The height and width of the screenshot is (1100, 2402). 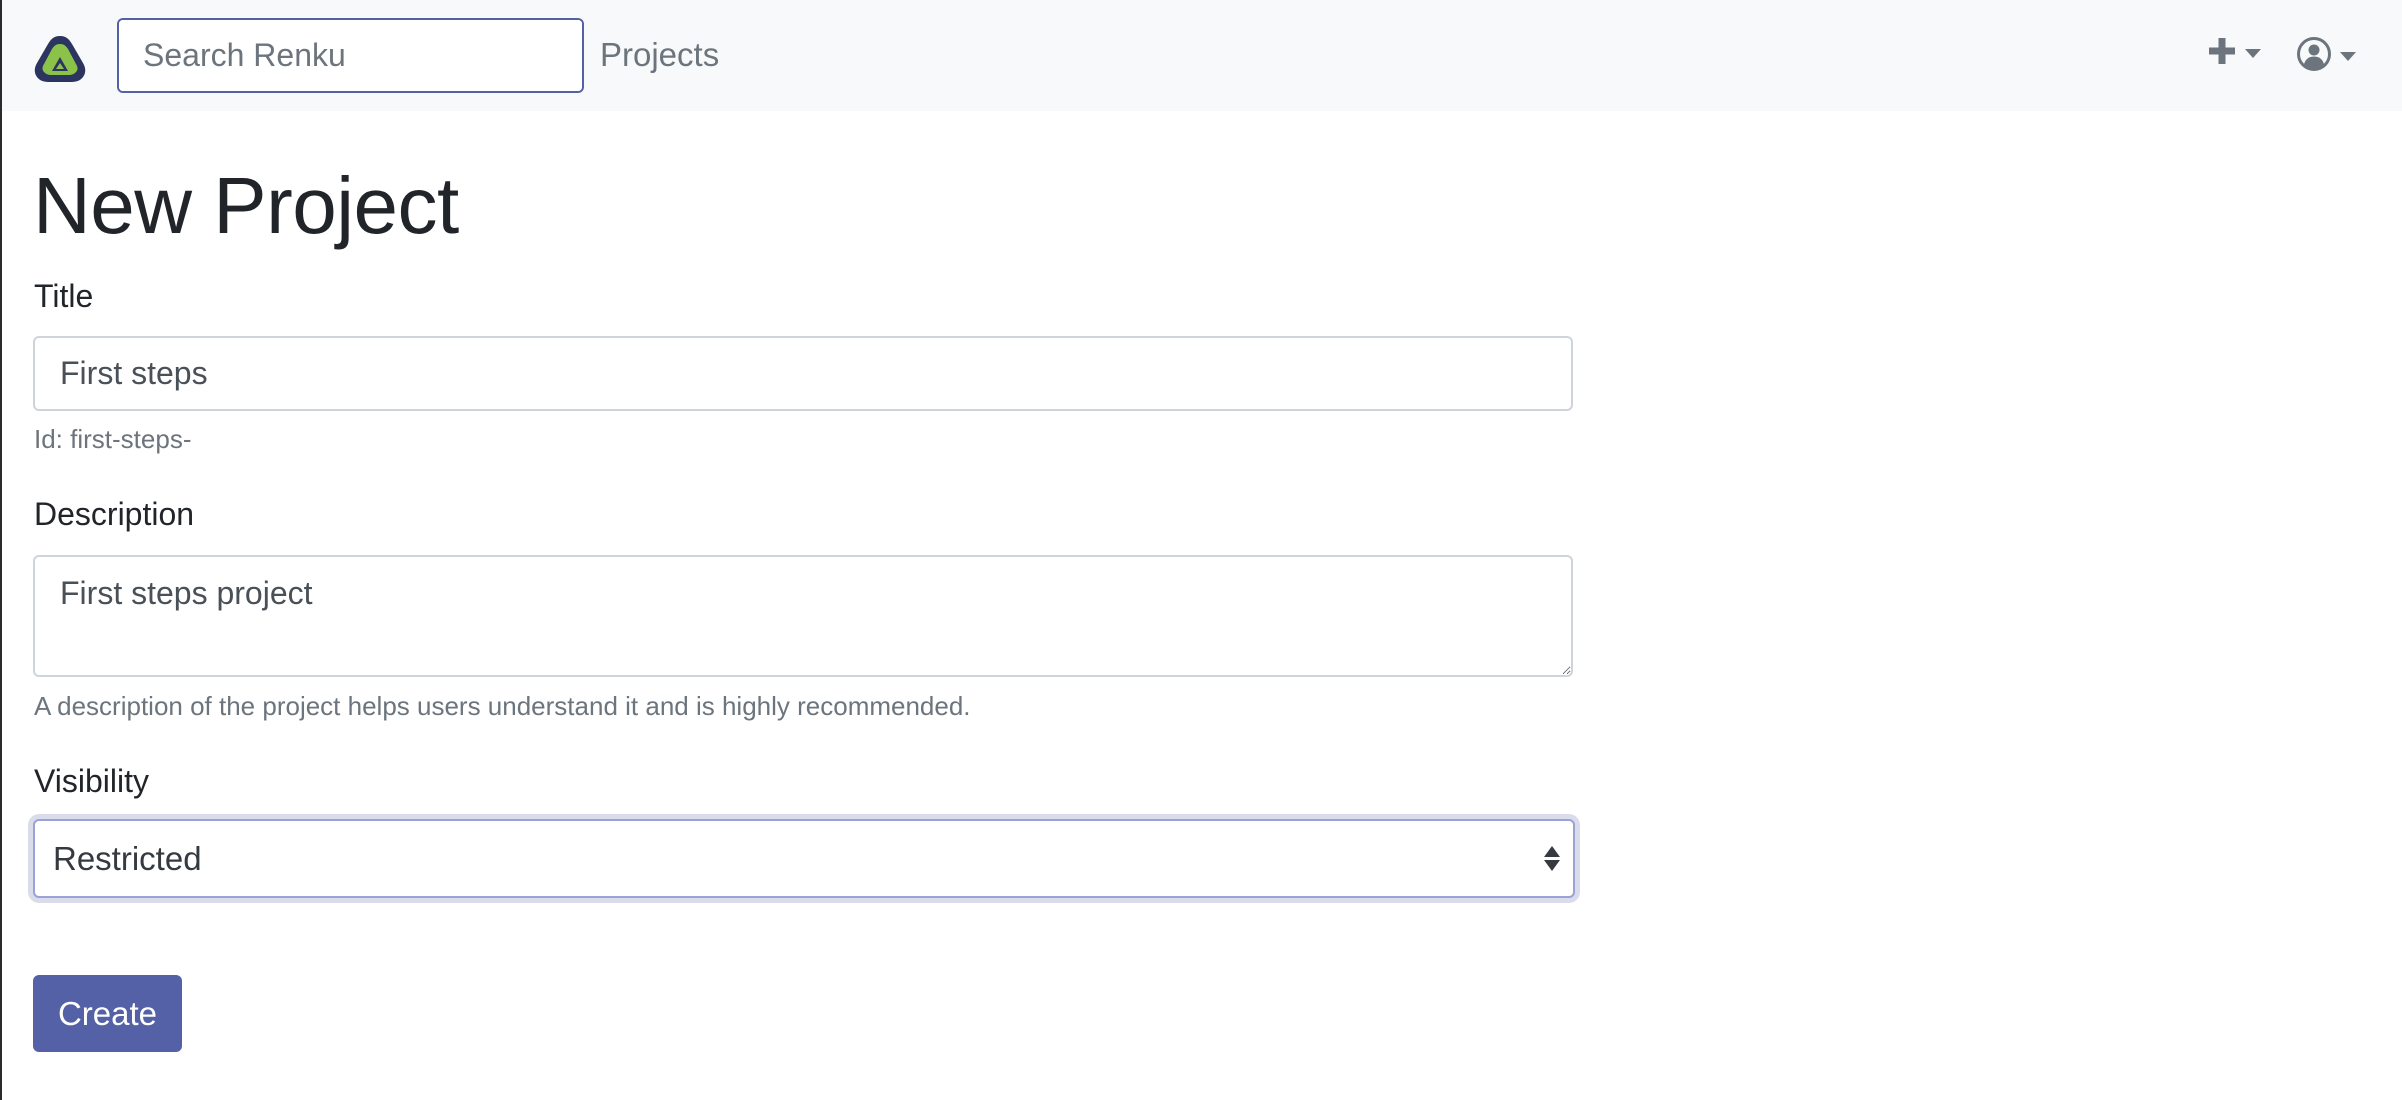 I want to click on visibility-select: Restricted, so click(x=804, y=858).